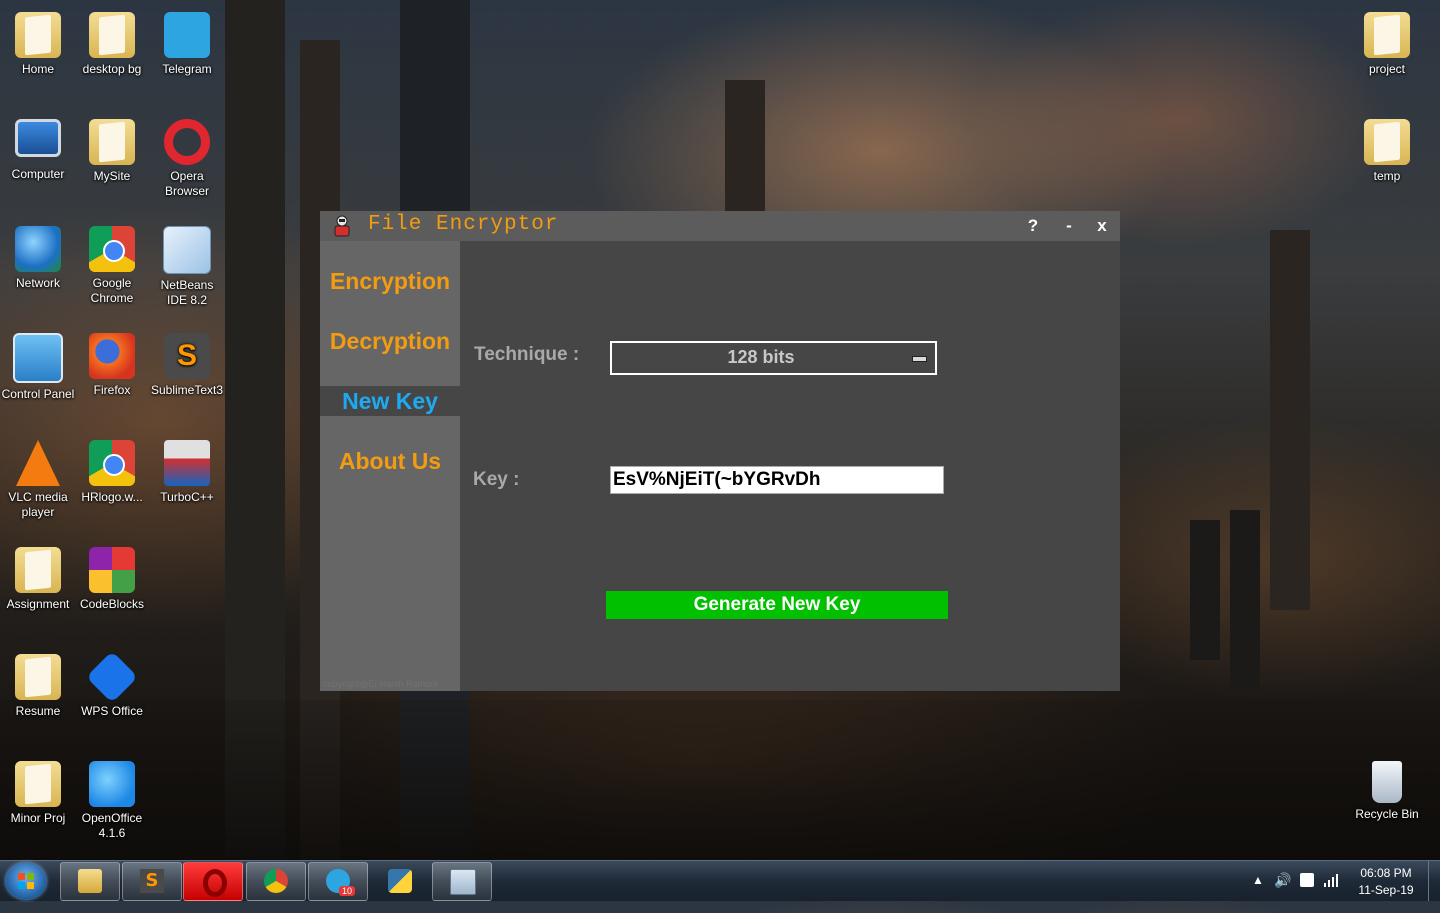 This screenshot has width=1440, height=913. Describe the element at coordinates (720, 226) in the screenshot. I see `title-bar: File Encryptor ? - x` at that location.